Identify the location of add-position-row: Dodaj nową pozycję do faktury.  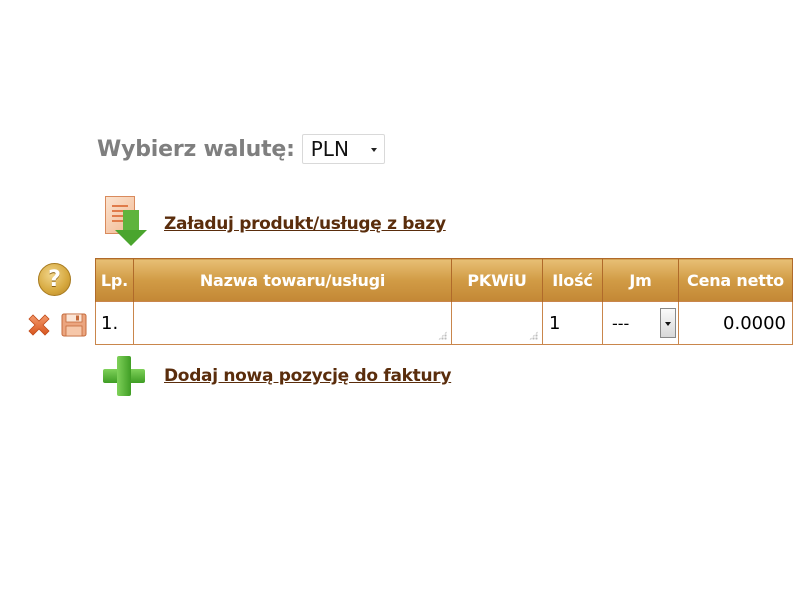
(277, 376).